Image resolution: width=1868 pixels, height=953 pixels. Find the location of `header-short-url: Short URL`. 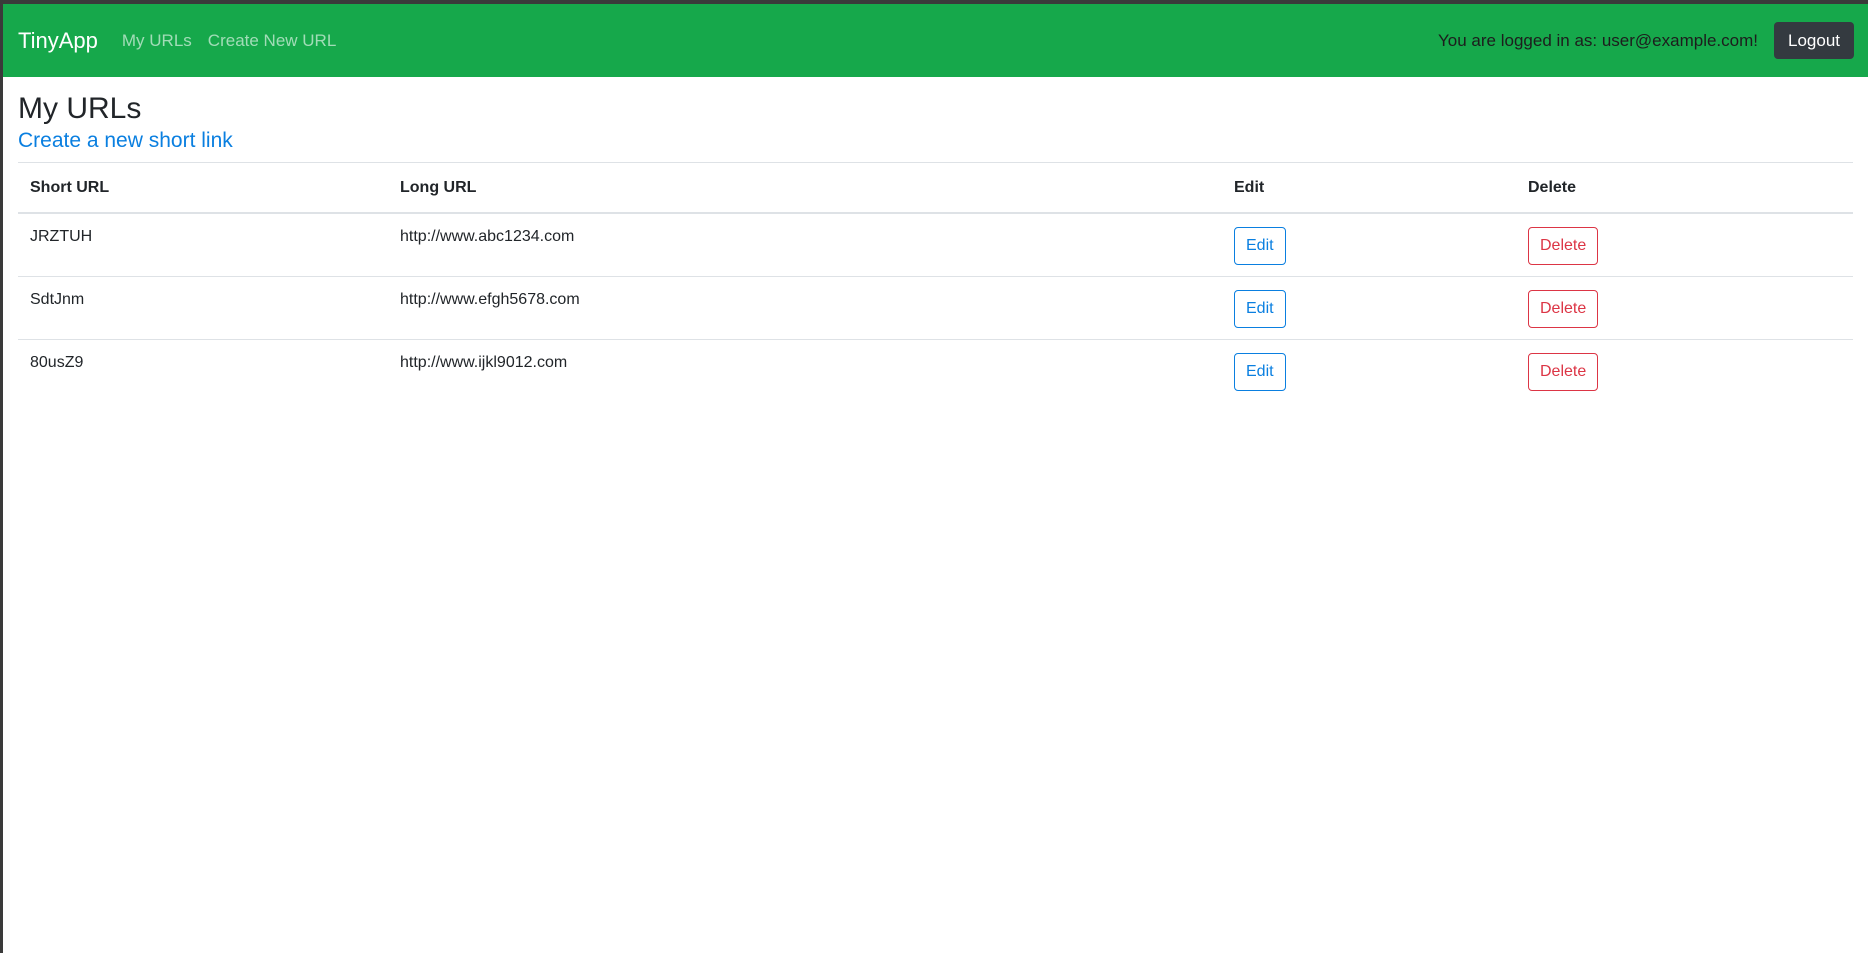

header-short-url: Short URL is located at coordinates (203, 188).